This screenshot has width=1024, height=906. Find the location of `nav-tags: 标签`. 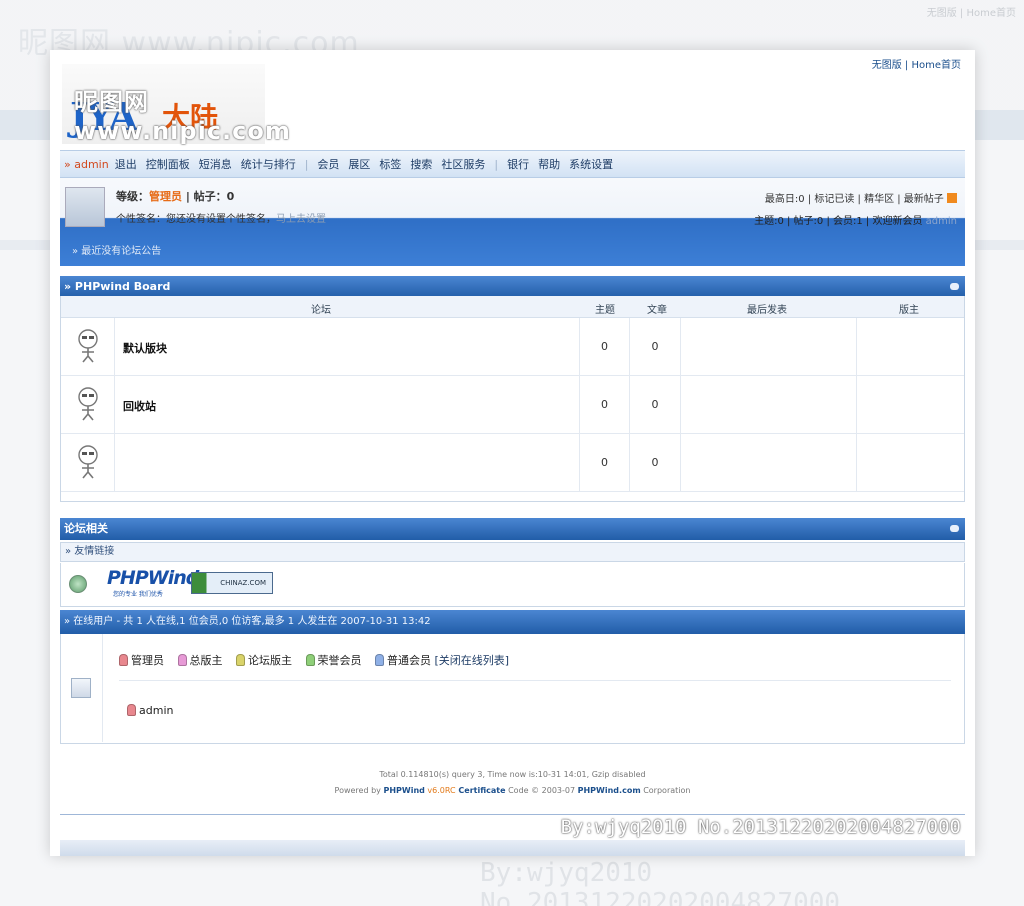

nav-tags: 标签 is located at coordinates (390, 164).